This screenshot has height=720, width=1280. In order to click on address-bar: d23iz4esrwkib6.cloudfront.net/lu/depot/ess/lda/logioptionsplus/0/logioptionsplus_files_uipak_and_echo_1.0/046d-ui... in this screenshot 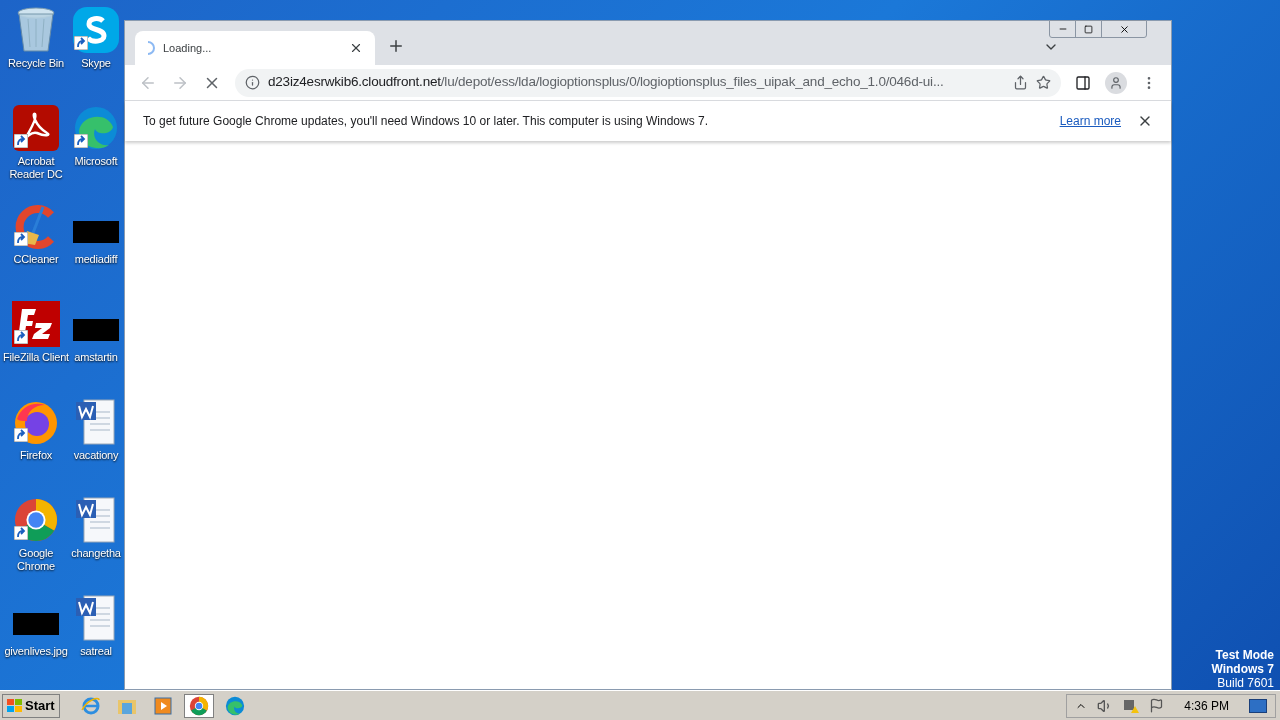, I will do `click(648, 82)`.